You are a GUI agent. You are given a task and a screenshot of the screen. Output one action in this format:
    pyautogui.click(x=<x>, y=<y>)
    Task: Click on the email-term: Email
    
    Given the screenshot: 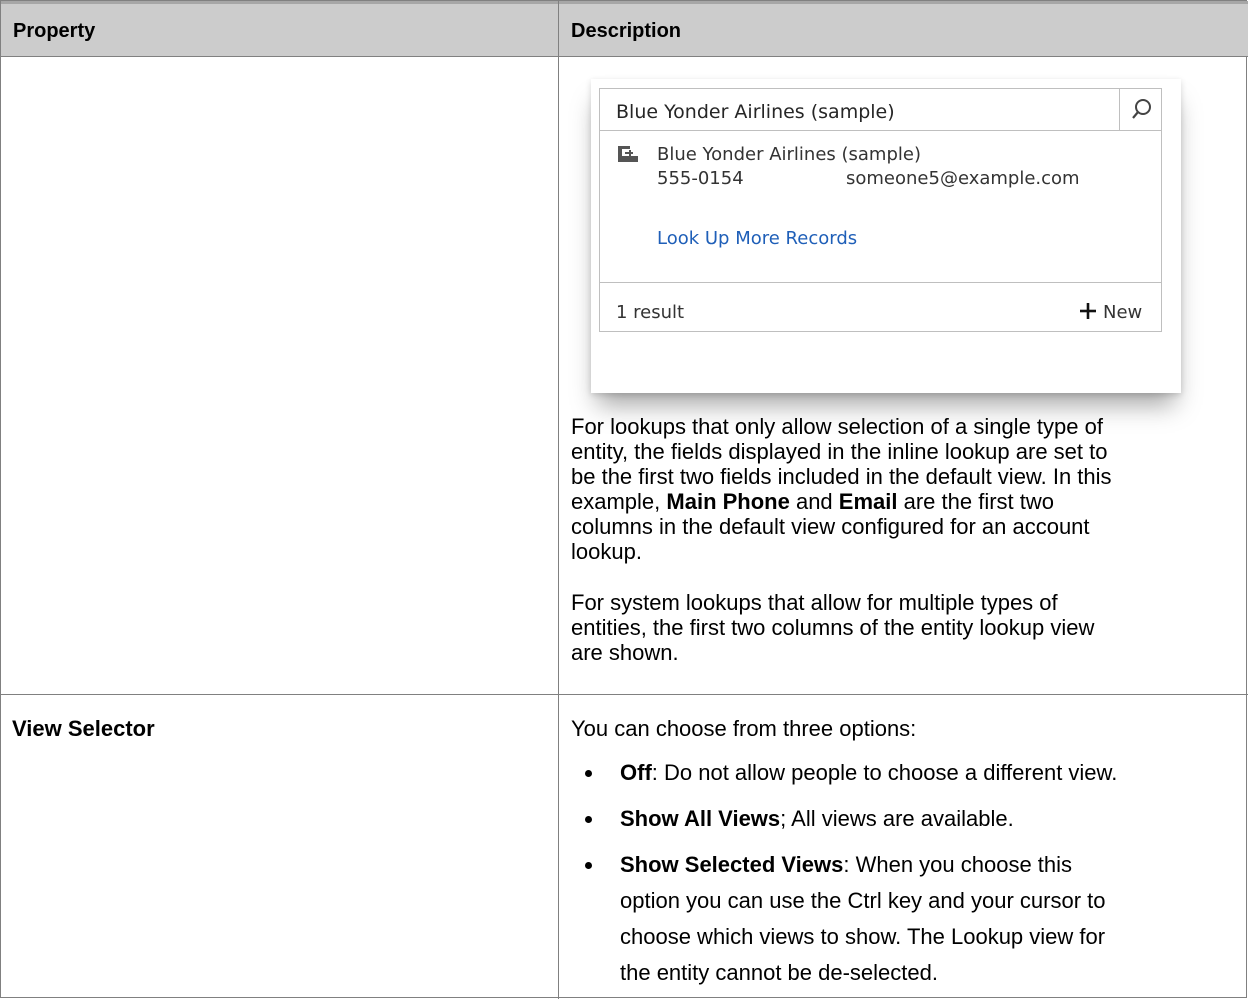 What is the action you would take?
    pyautogui.click(x=868, y=501)
    